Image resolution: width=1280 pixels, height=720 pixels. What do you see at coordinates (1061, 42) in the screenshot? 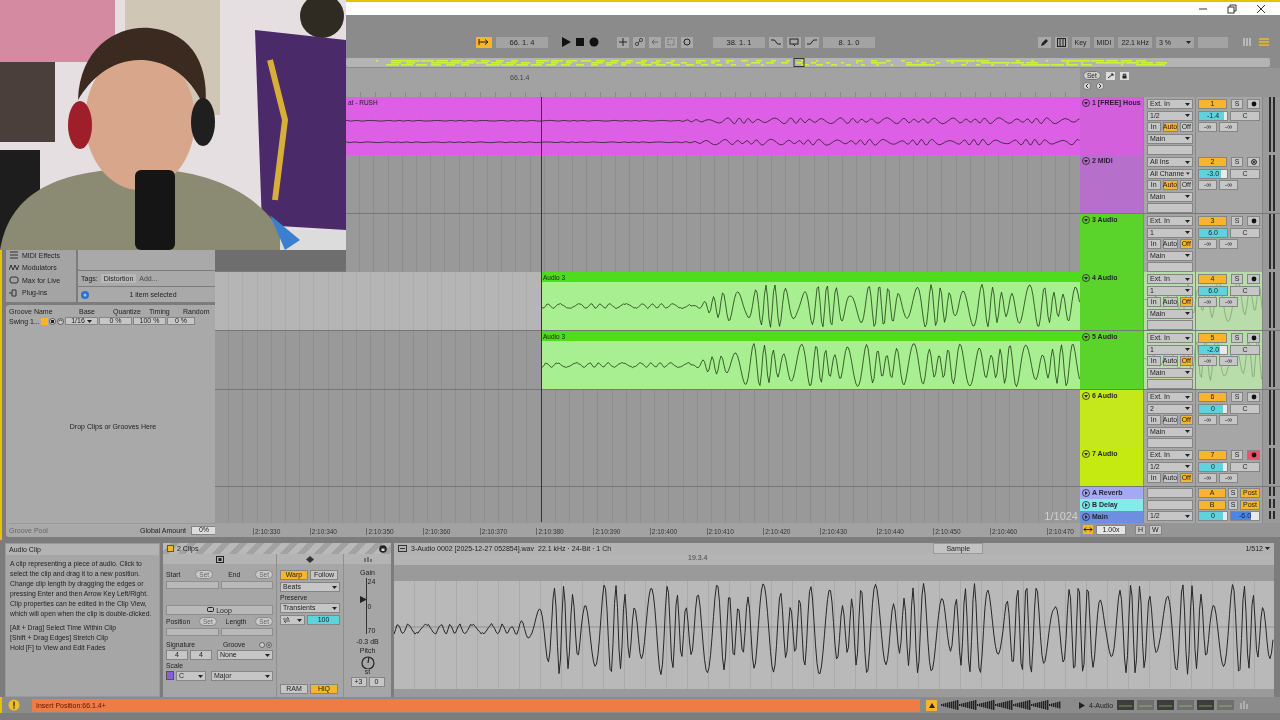
I see `keyboard-icon` at bounding box center [1061, 42].